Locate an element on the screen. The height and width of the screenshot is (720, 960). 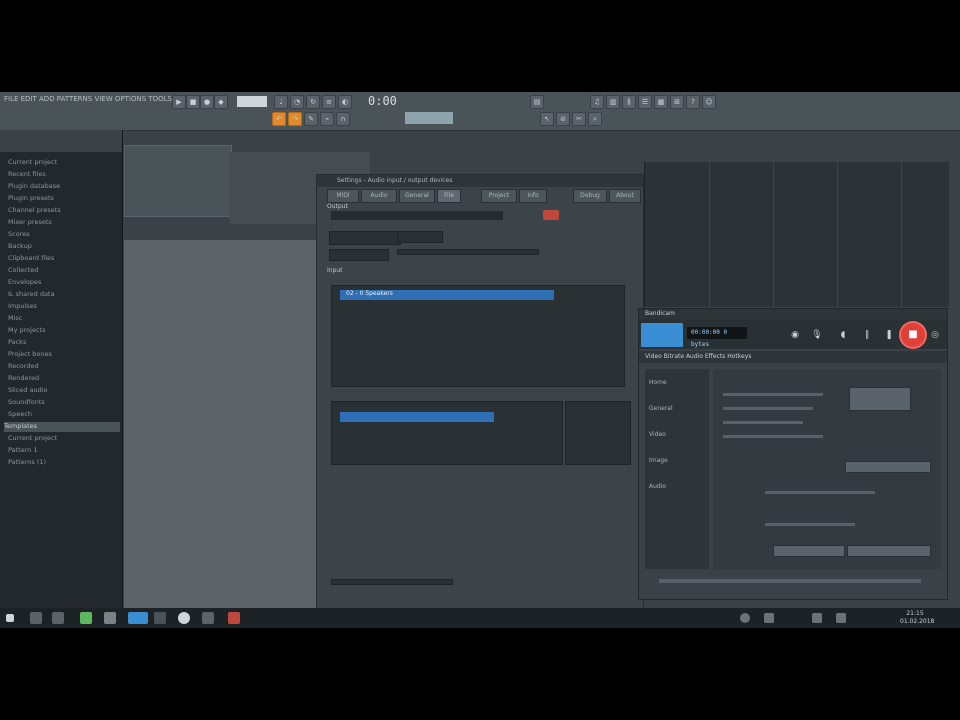
browser-item: Speech is located at coordinates (63, 415).